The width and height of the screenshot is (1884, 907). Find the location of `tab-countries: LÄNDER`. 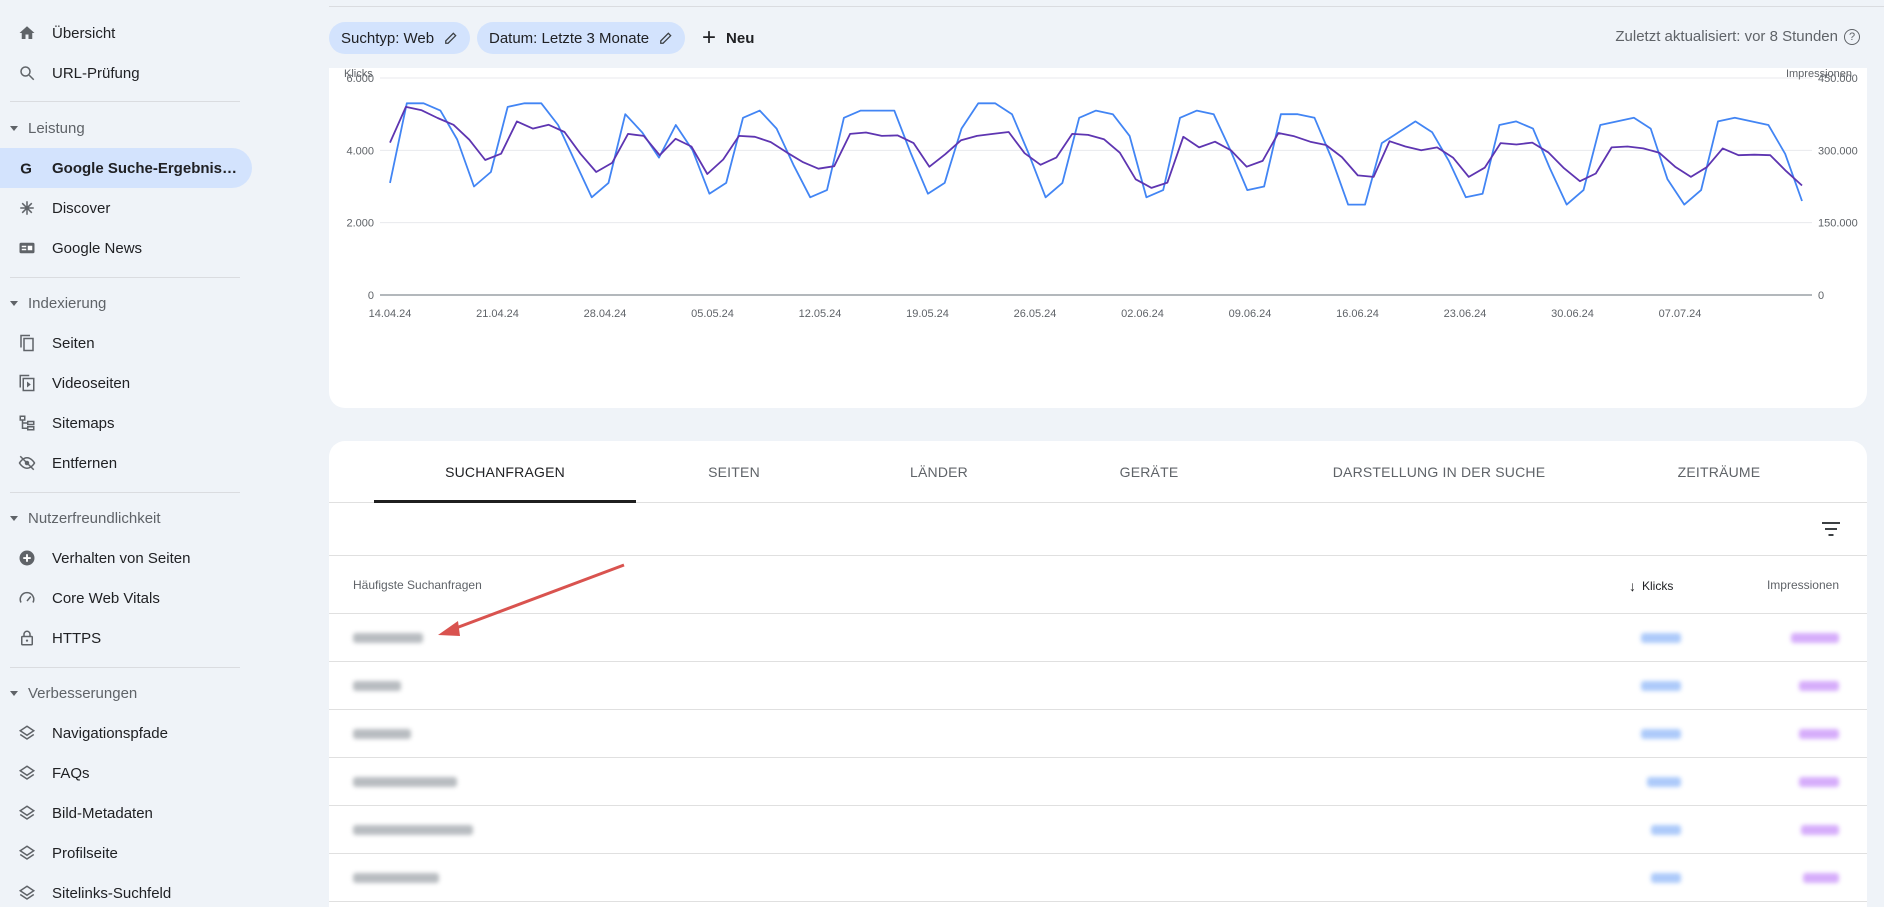

tab-countries: LÄNDER is located at coordinates (939, 472).